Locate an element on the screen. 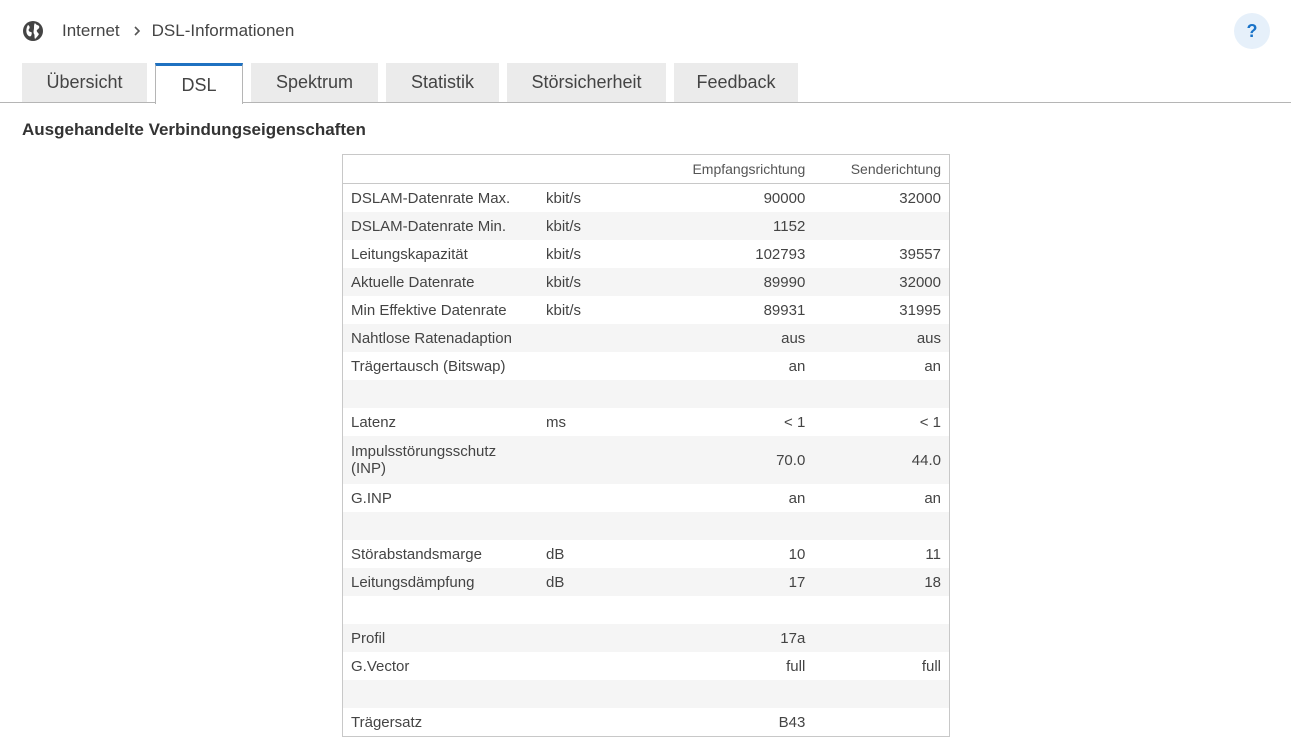  header-downstream: Empfangsrichtung is located at coordinates (731, 169).